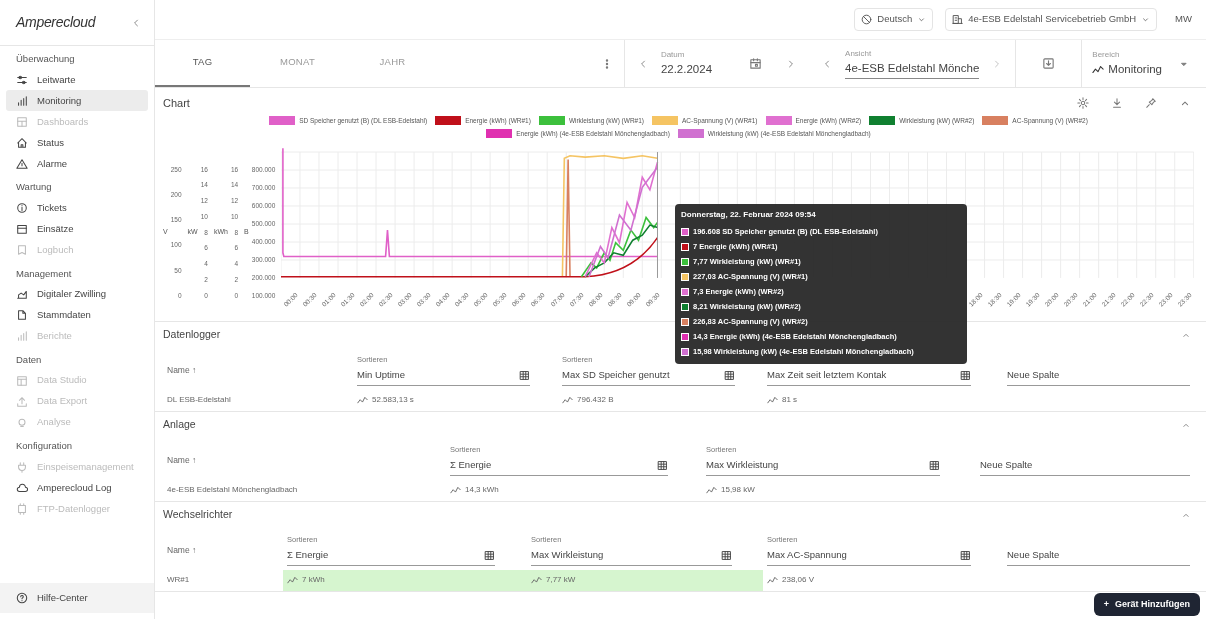 This screenshot has height=619, width=1206. I want to click on chip-icon, so click(22, 508).